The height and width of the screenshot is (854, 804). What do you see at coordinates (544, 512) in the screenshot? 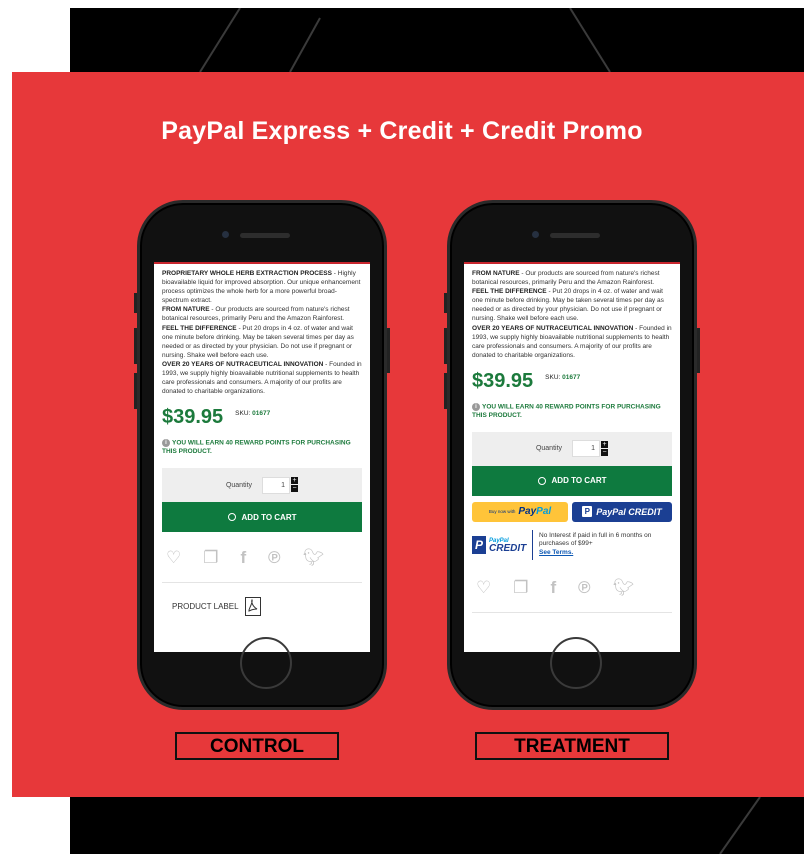
I see `paypal-logo-pal: Pal` at bounding box center [544, 512].